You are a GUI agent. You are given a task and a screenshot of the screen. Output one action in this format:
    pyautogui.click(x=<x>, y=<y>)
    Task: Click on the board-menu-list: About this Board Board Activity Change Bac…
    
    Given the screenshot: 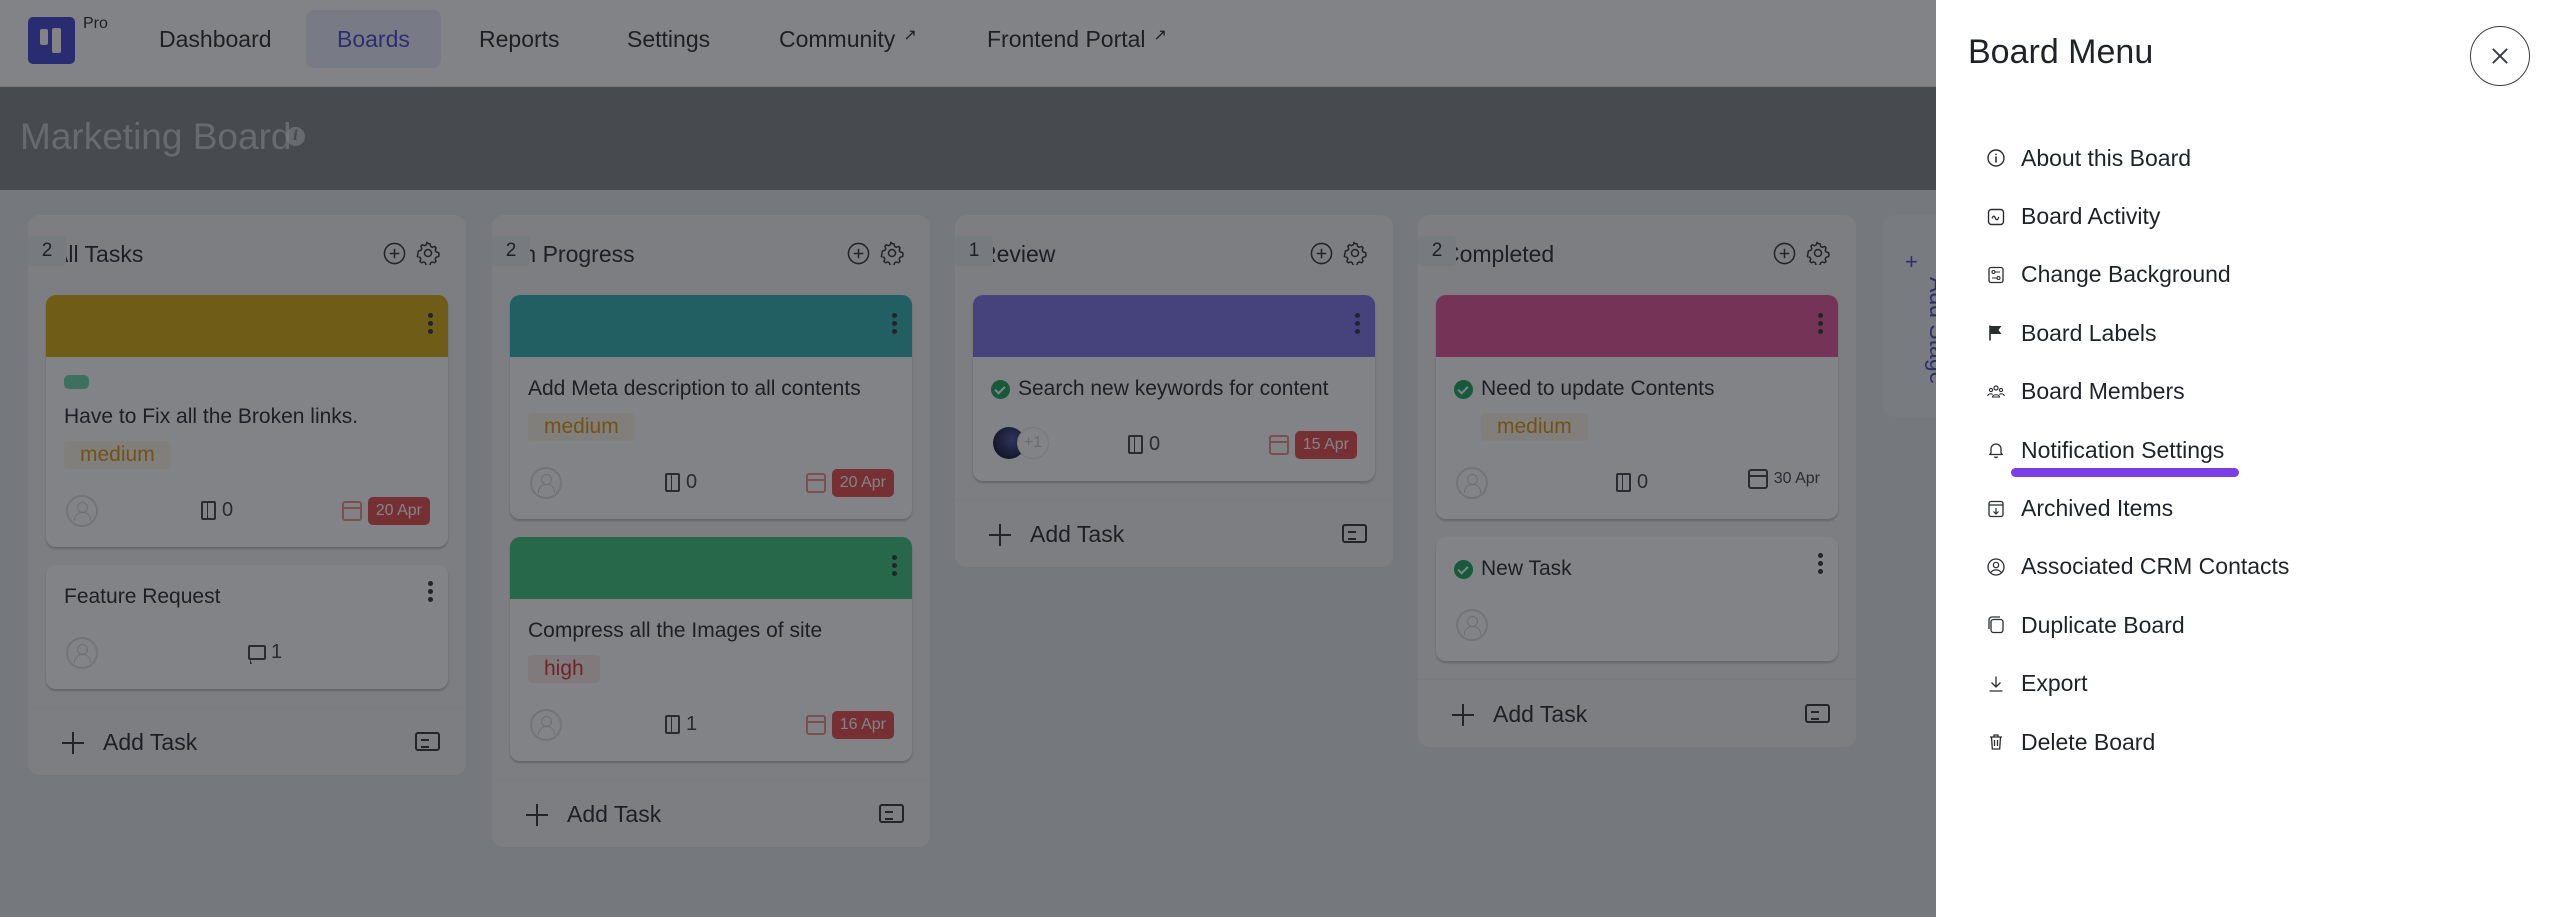 What is the action you would take?
    pyautogui.click(x=2256, y=450)
    